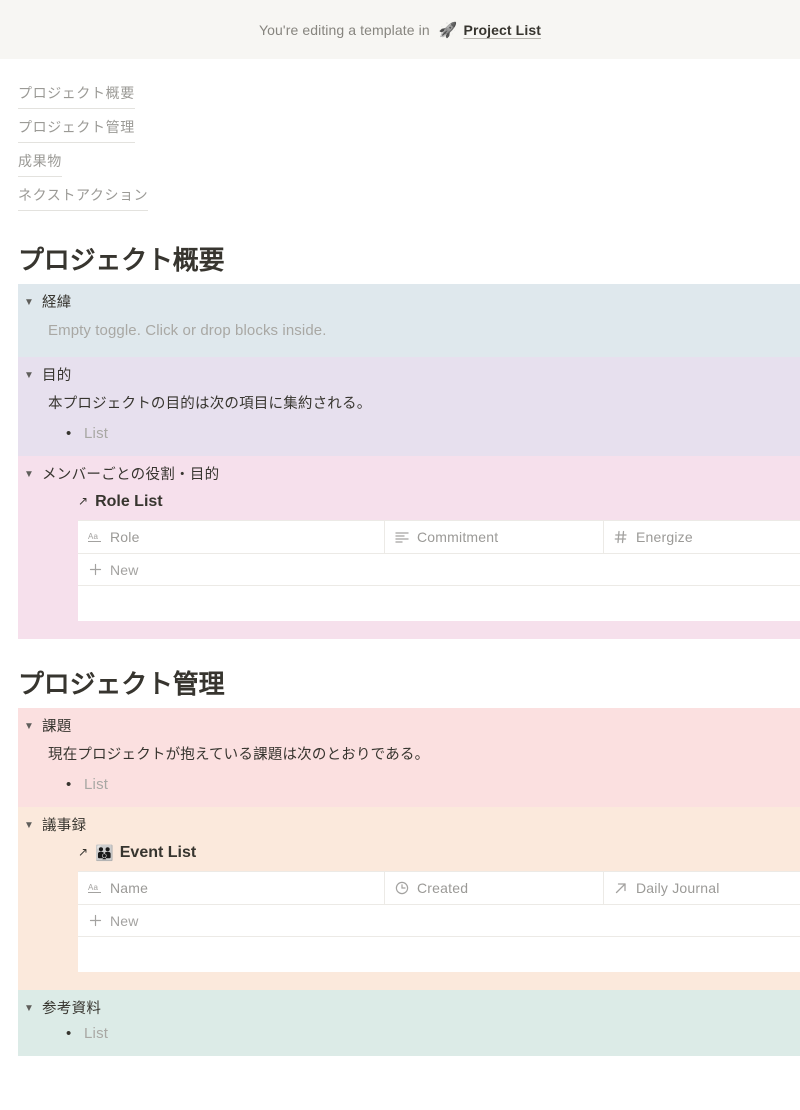 This screenshot has width=800, height=1110. Describe the element at coordinates (131, 475) in the screenshot. I see `toggle-title: メンバーごとの役割・目的` at that location.